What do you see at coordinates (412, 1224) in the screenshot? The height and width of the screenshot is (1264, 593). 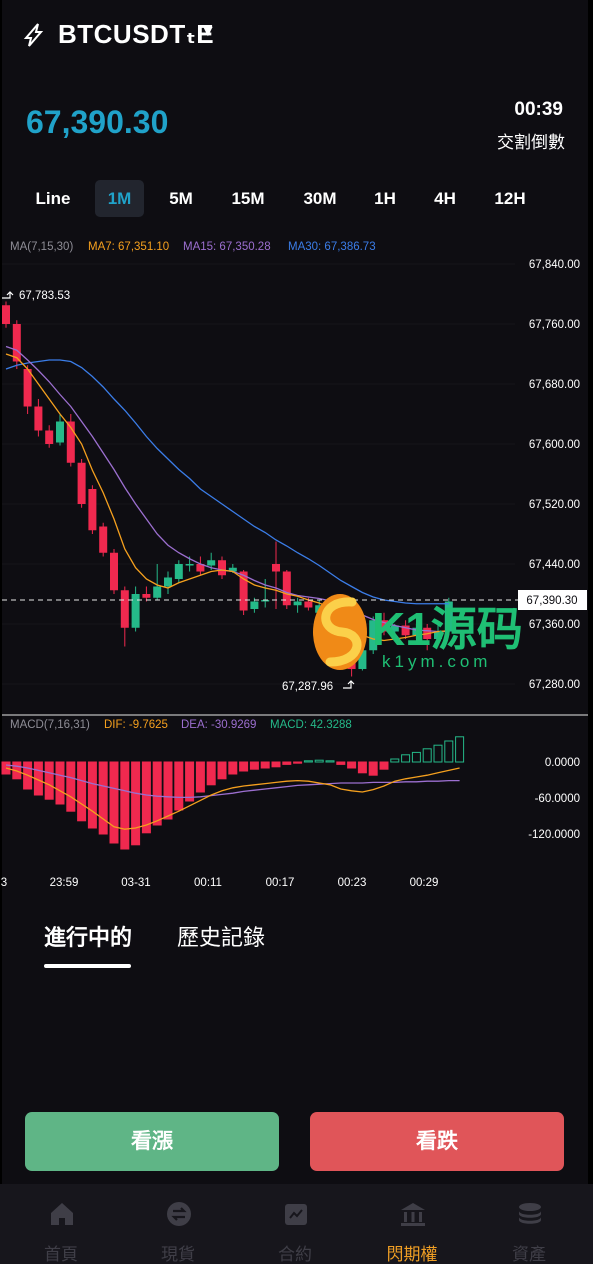 I see `nav-item-options: 閃期權` at bounding box center [412, 1224].